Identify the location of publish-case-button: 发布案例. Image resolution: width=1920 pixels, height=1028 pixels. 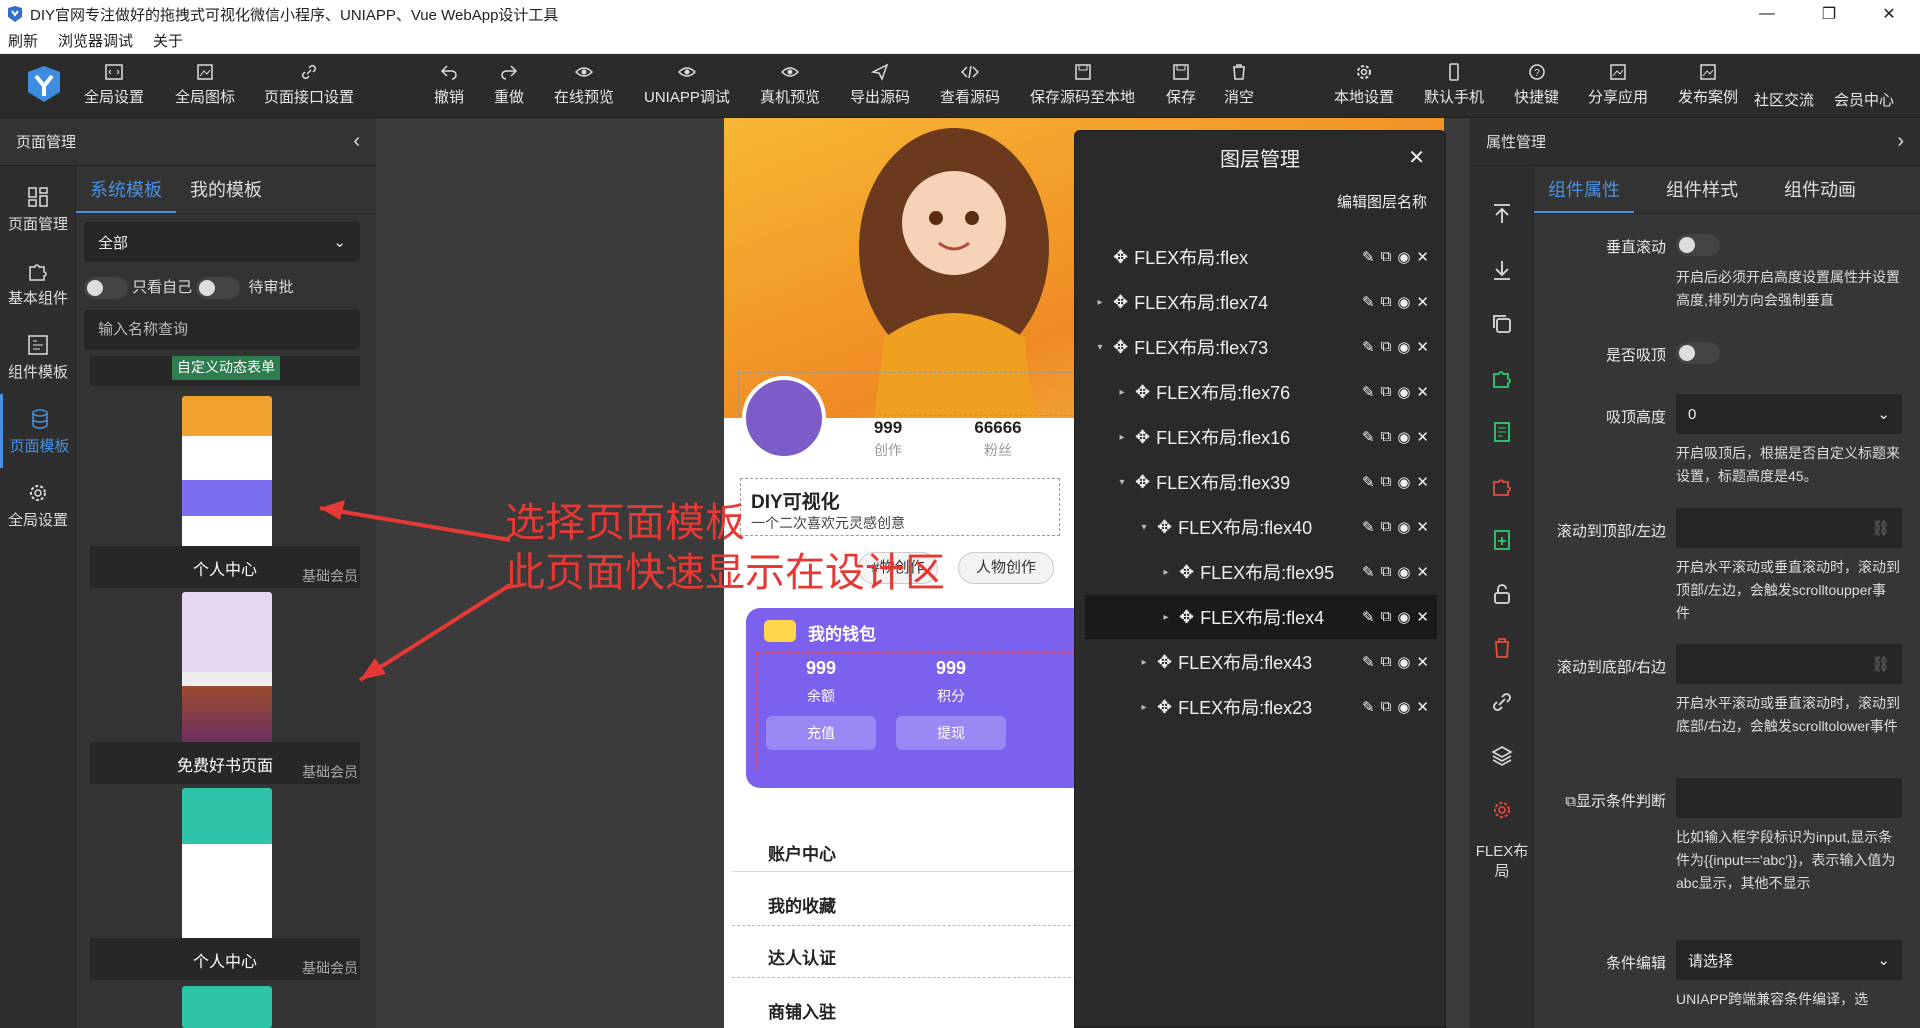
(1708, 87).